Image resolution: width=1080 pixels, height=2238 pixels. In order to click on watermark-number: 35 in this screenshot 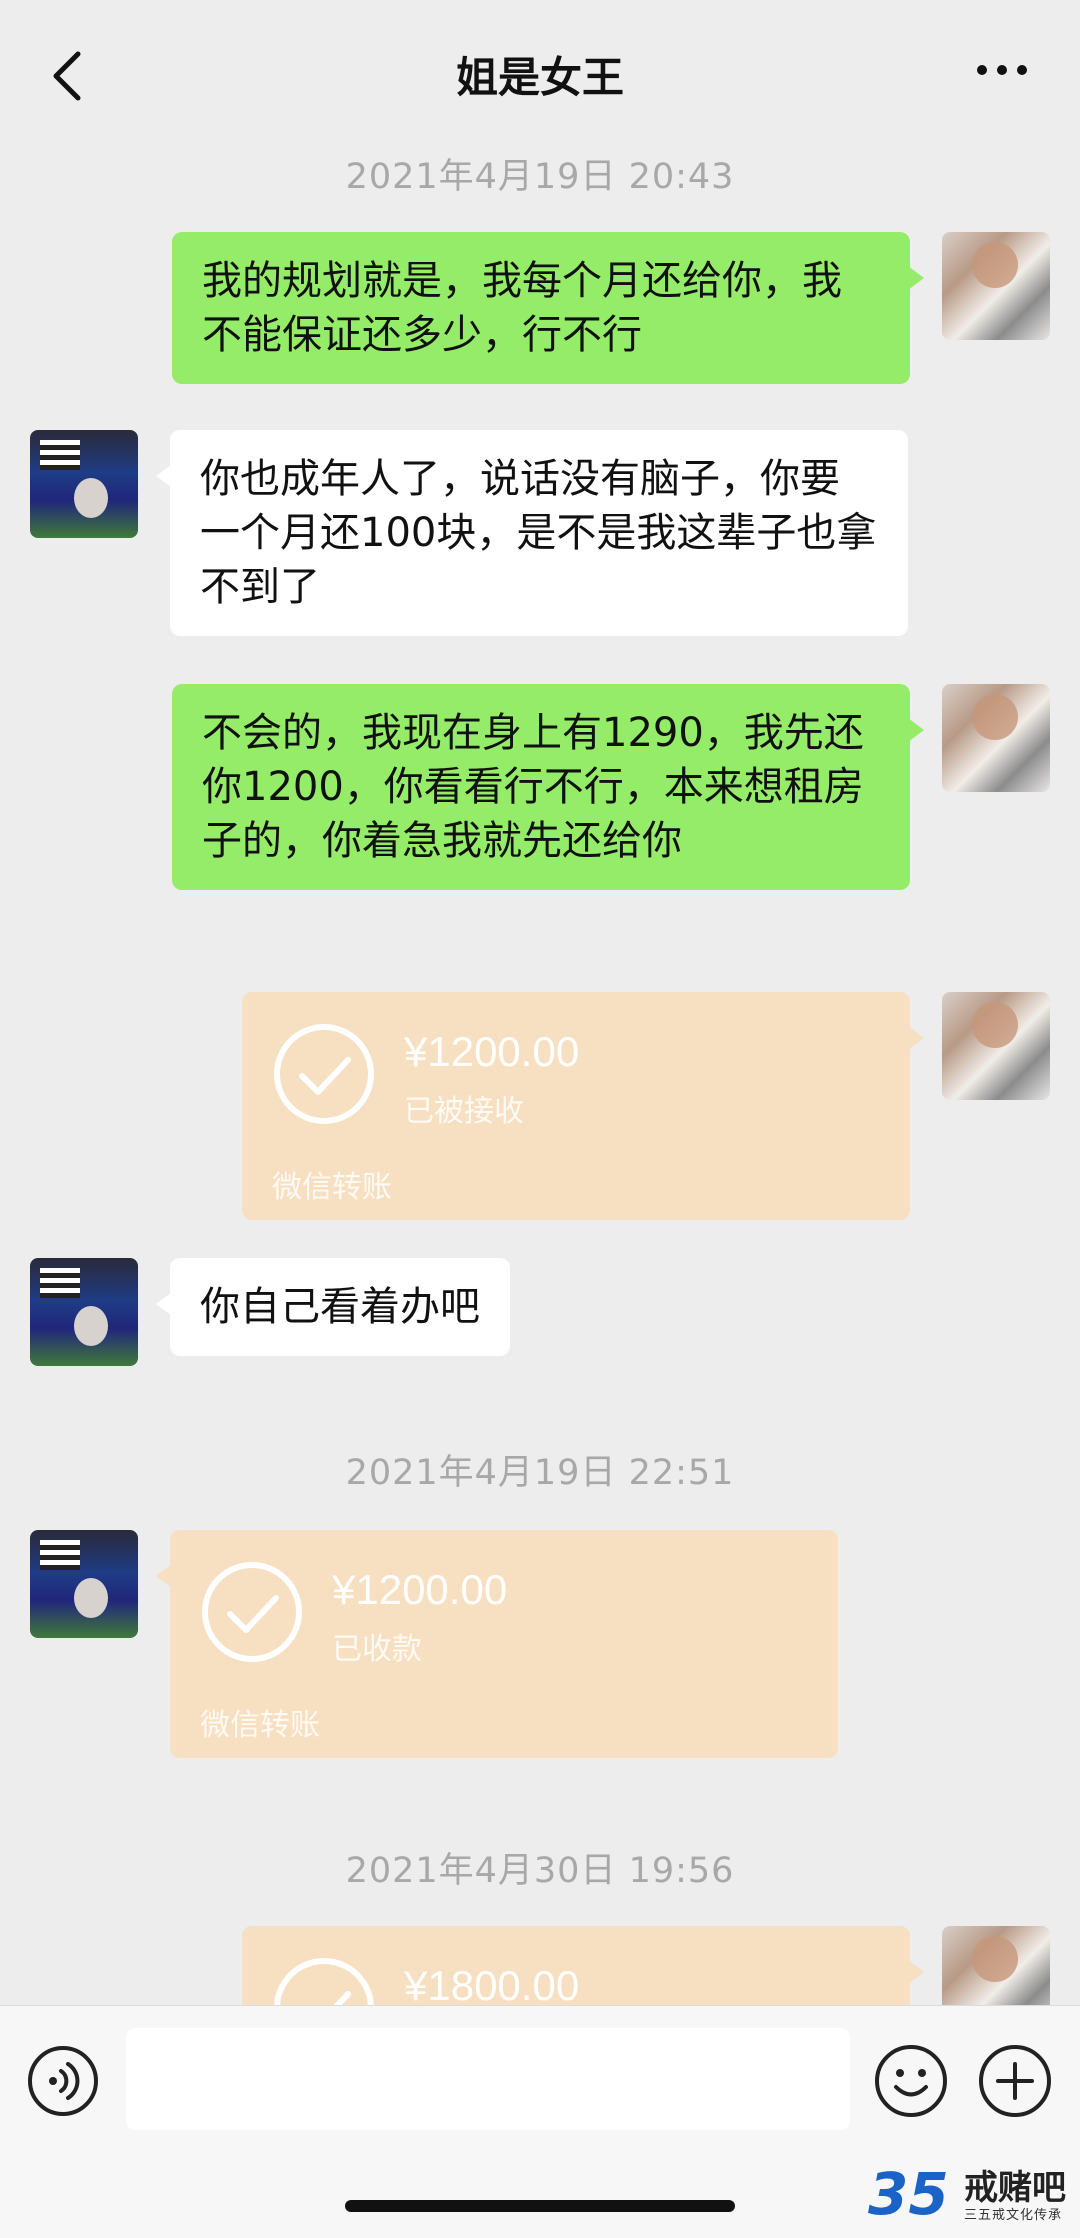, I will do `click(908, 2194)`.